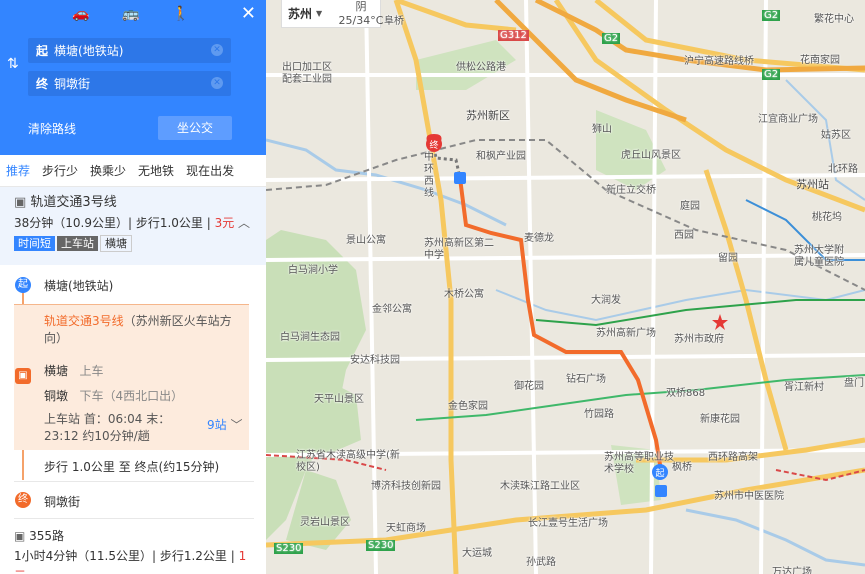  Describe the element at coordinates (108, 170) in the screenshot. I see `tab-fewer-transfers: 换乘少` at that location.